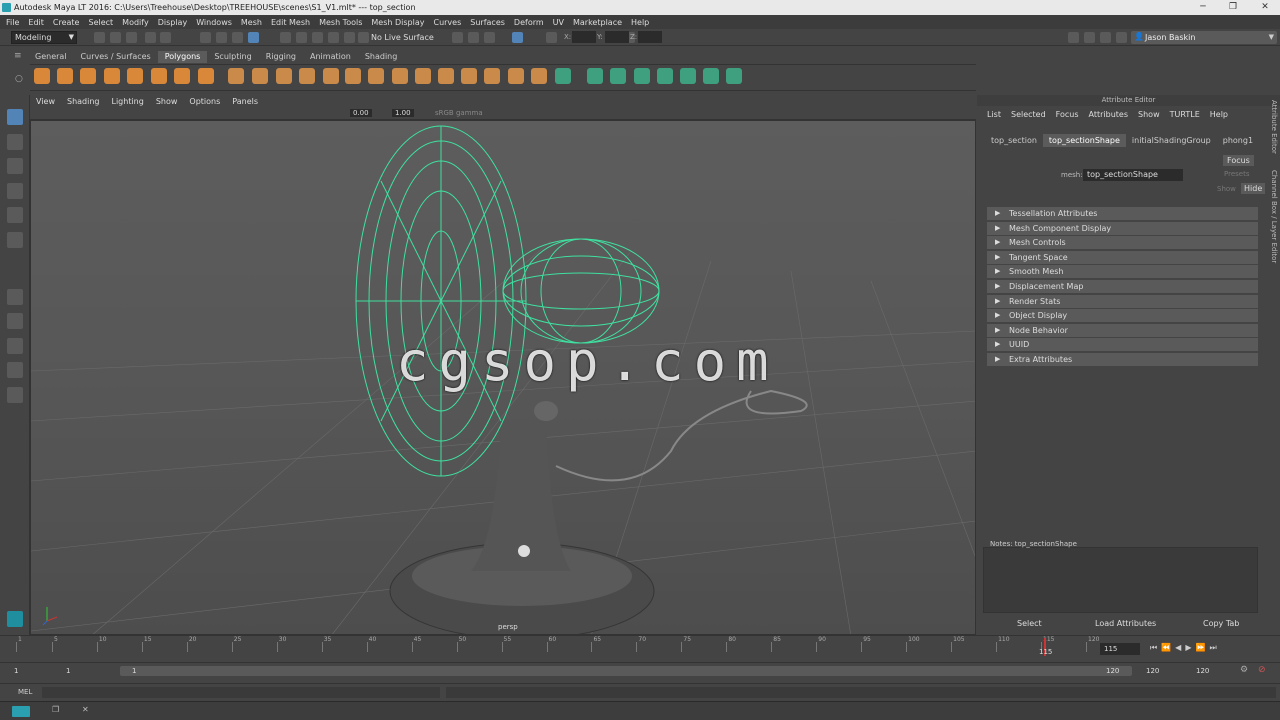 This screenshot has height=720, width=1280. Describe the element at coordinates (626, 671) in the screenshot. I see `range-bar: 1 120` at that location.